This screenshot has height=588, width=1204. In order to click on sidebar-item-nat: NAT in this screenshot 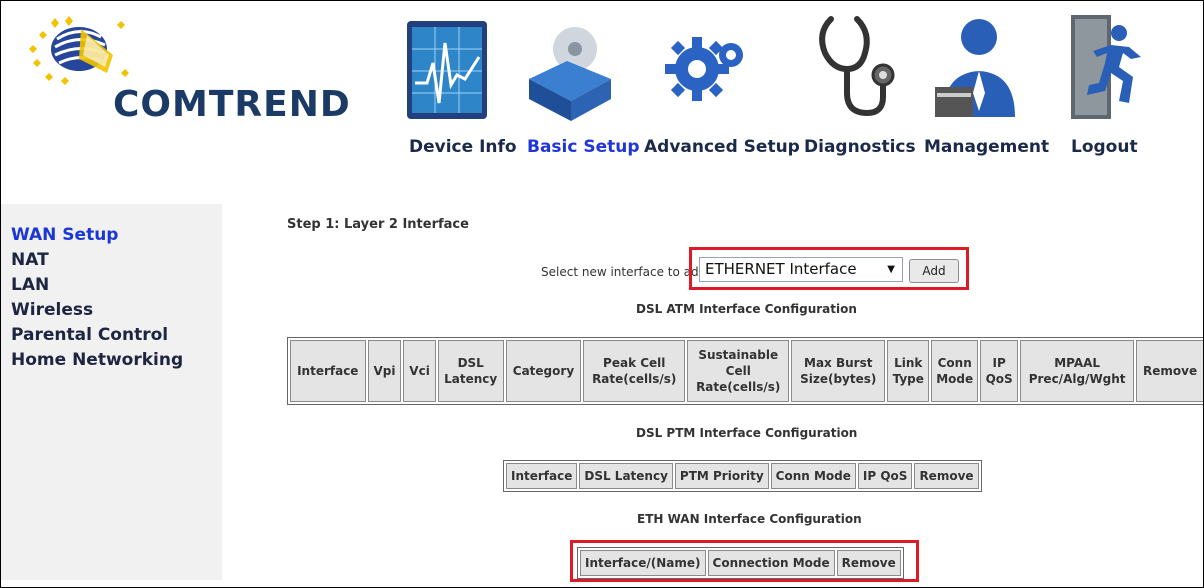, I will do `click(30, 260)`.